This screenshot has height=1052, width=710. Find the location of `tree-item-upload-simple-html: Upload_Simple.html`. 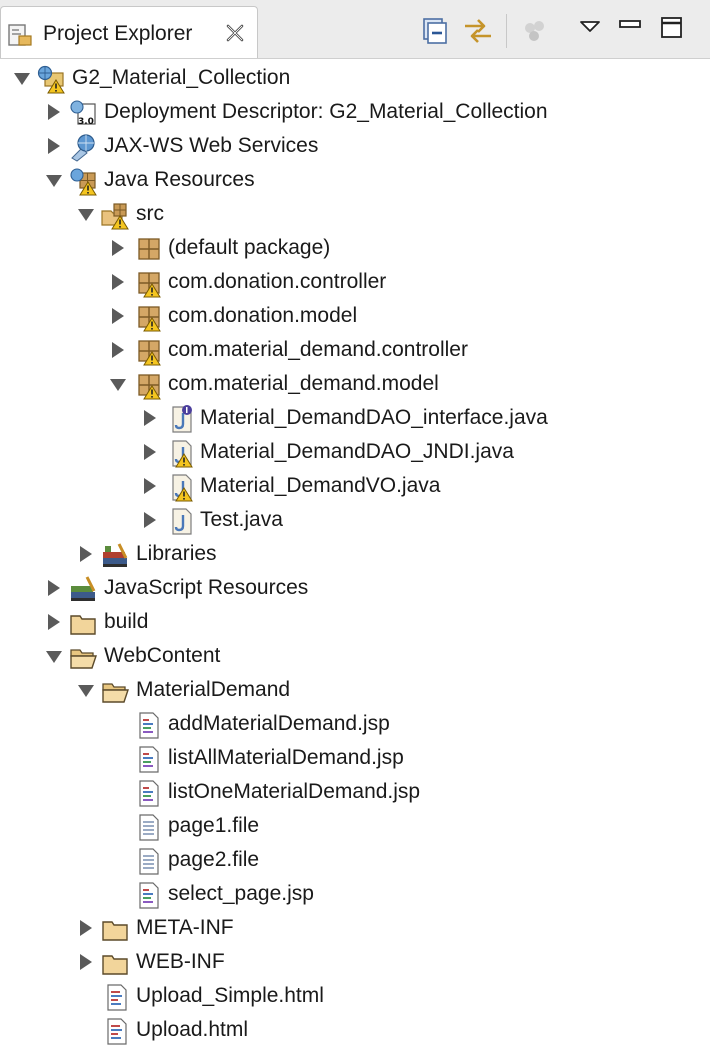

tree-item-upload-simple-html: Upload_Simple.html is located at coordinates (355, 996).